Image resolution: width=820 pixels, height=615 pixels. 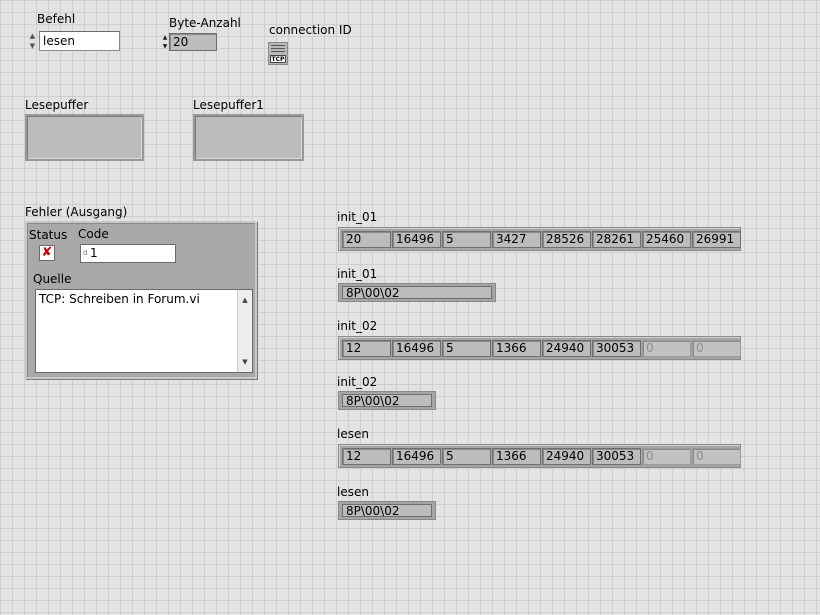 I want to click on array-element: 26991, so click(x=716, y=239).